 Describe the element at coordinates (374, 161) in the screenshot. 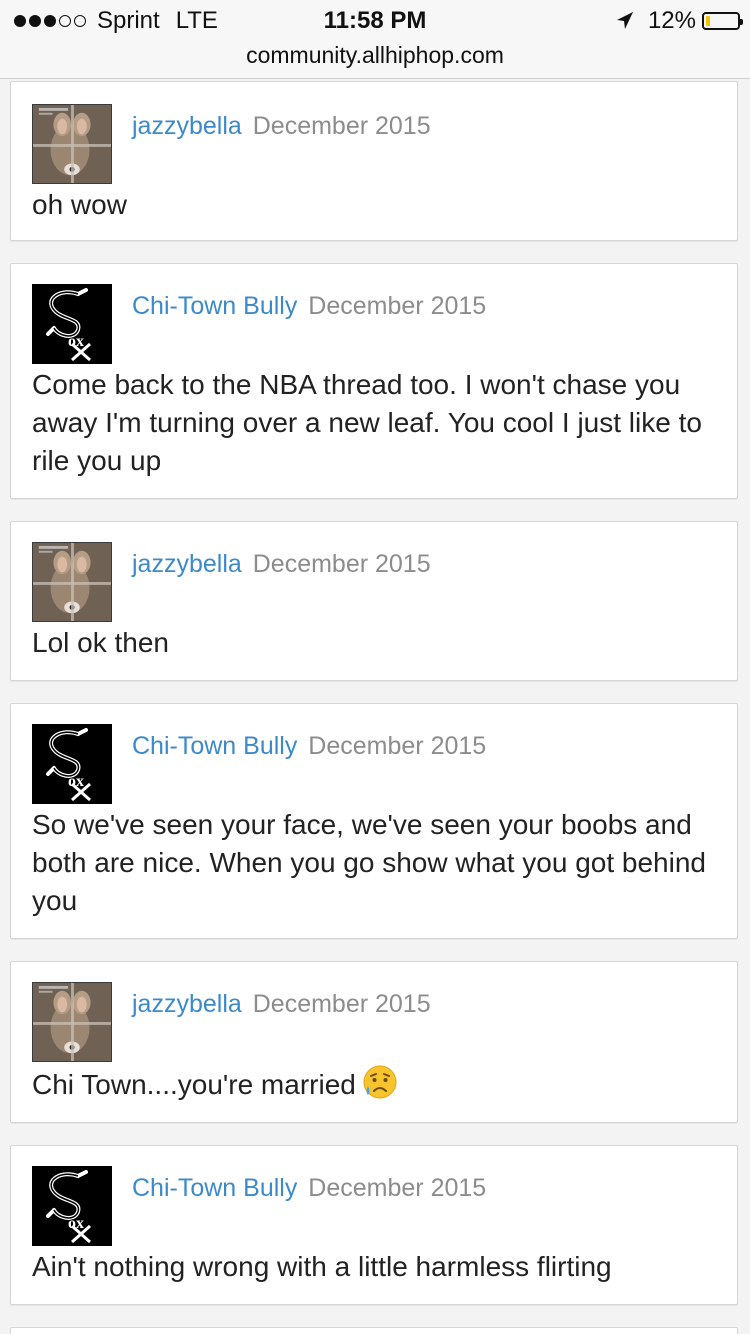

I see `comment-post: jazzybella December 2015 oh wow` at that location.